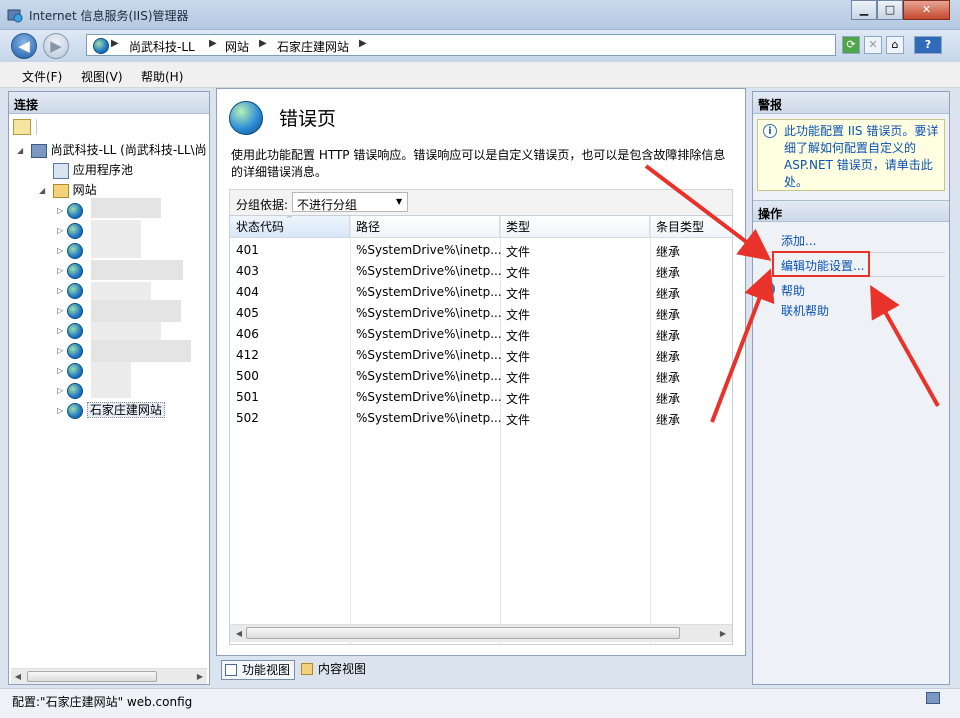 This screenshot has width=960, height=718. Describe the element at coordinates (61, 170) in the screenshot. I see `app-pool-icon` at that location.